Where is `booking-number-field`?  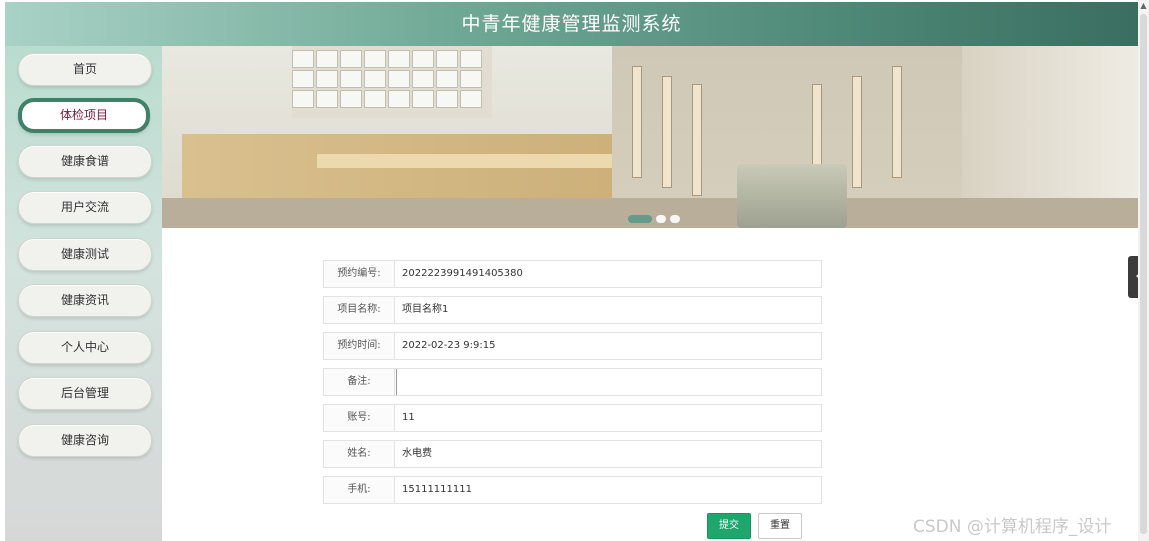
booking-number-field is located at coordinates (612, 274).